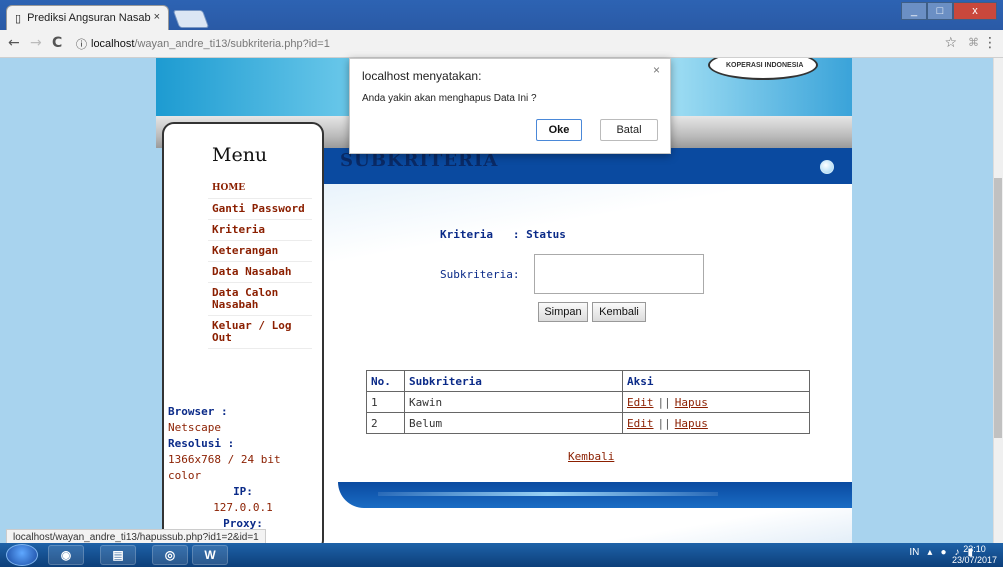  Describe the element at coordinates (513, 381) in the screenshot. I see `col-header-subkriteria: Subkriteria` at that location.